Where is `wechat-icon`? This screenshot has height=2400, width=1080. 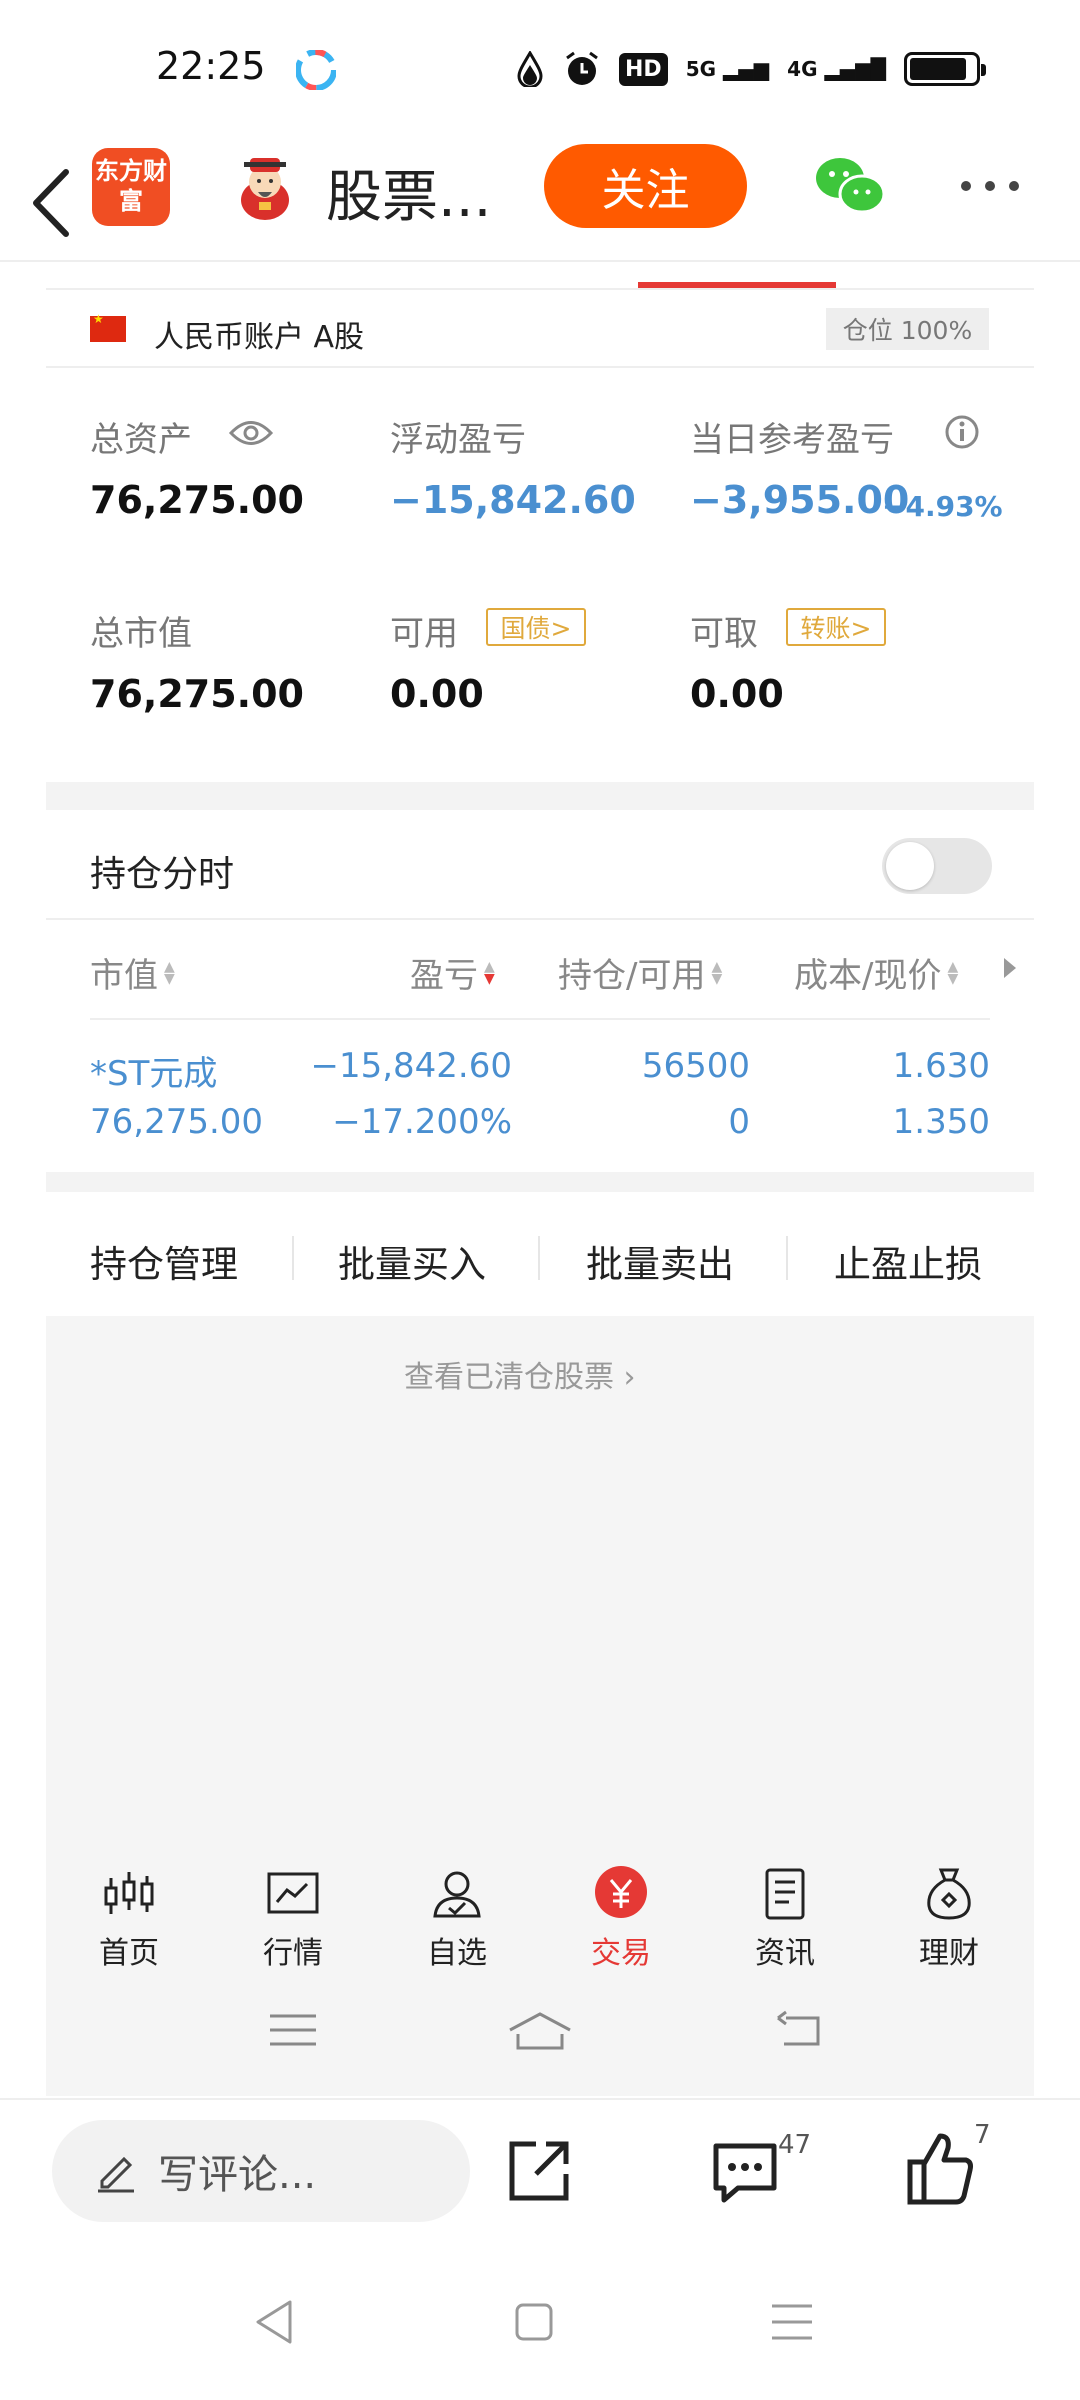 wechat-icon is located at coordinates (850, 186).